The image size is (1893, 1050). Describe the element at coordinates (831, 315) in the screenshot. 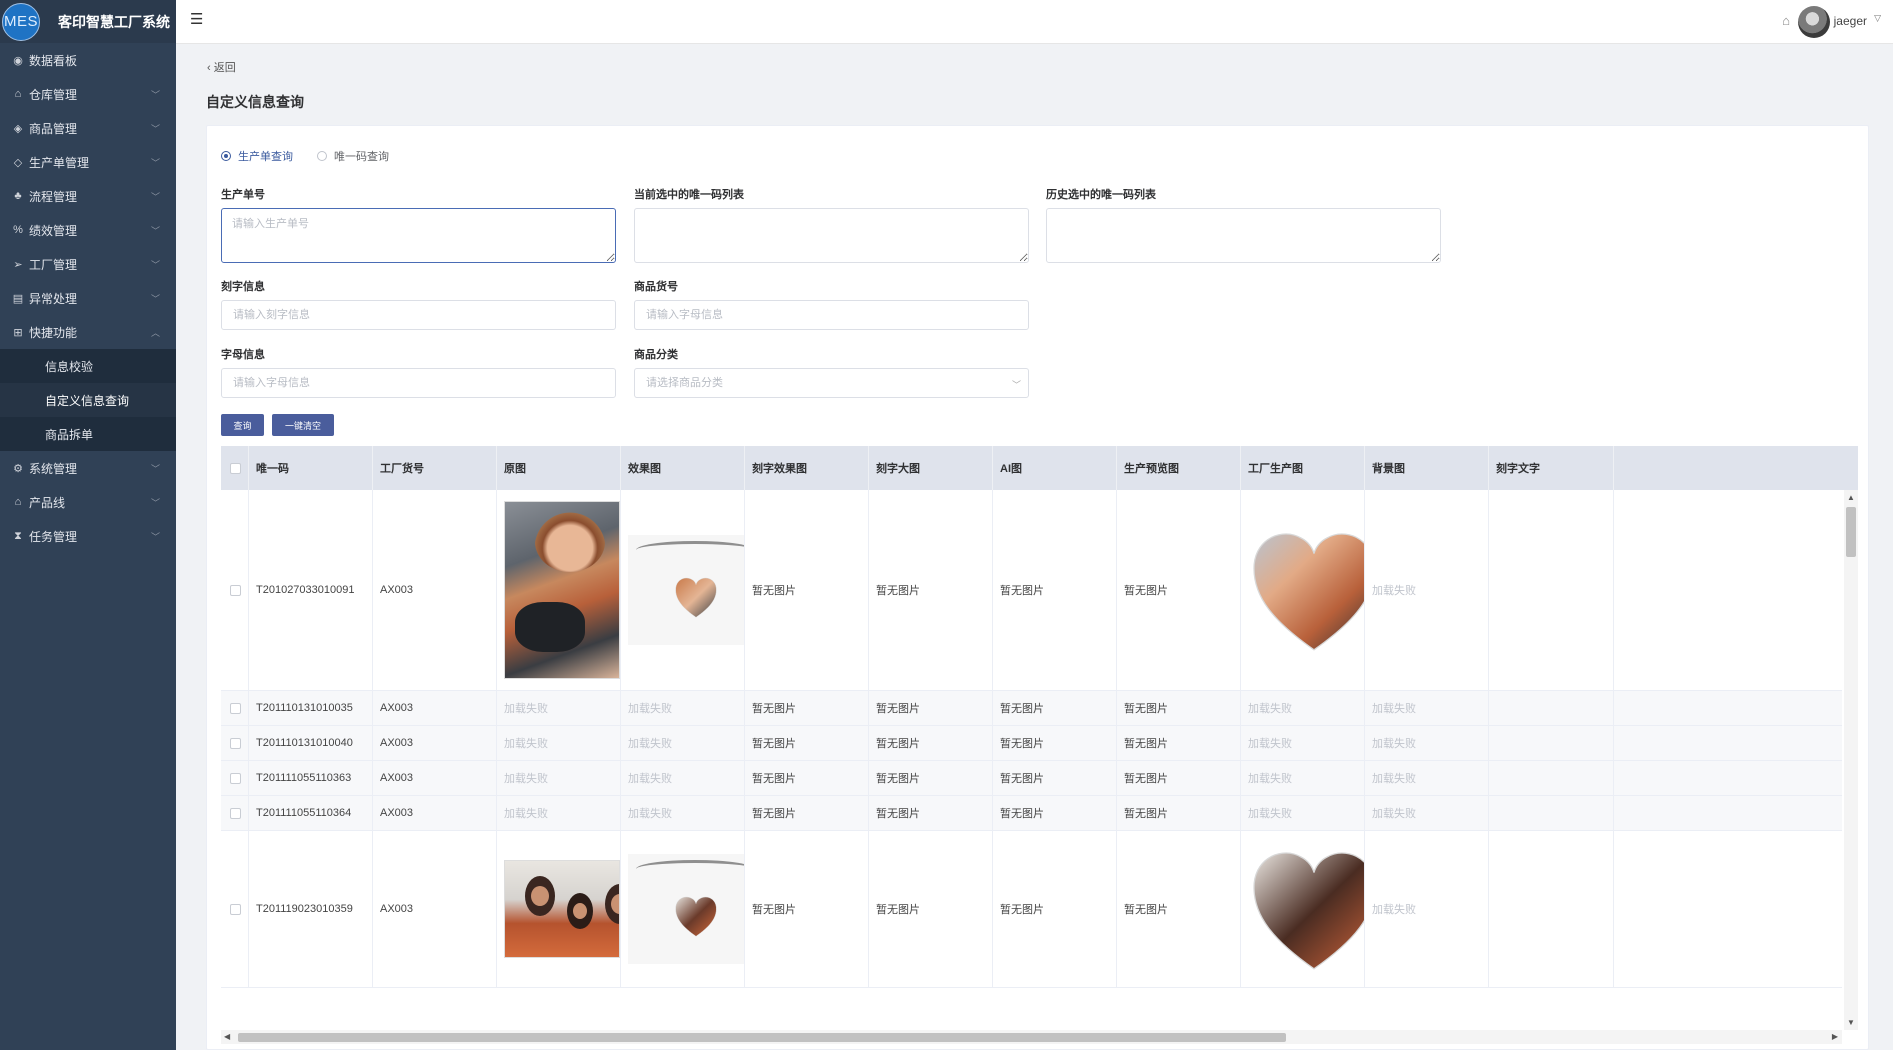

I see `sku-input` at that location.